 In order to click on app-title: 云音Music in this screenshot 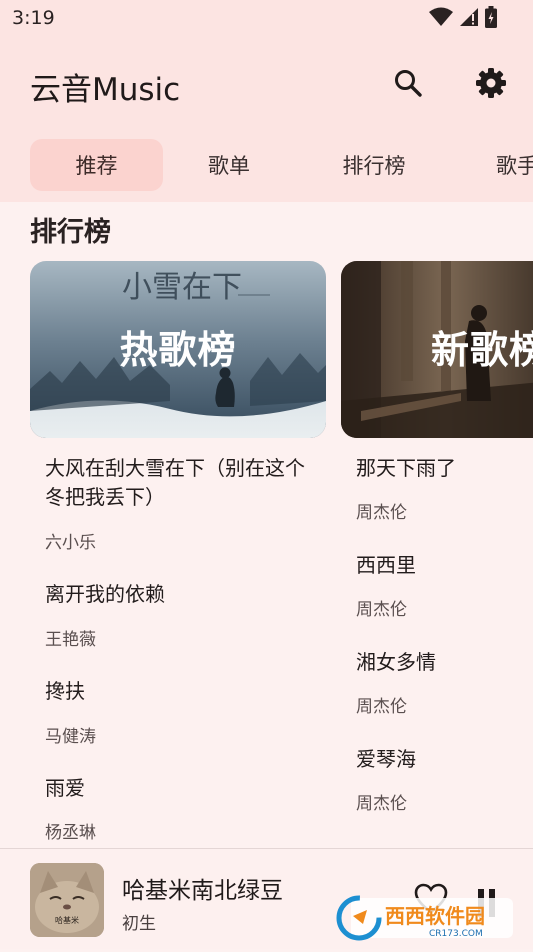, I will do `click(105, 90)`.